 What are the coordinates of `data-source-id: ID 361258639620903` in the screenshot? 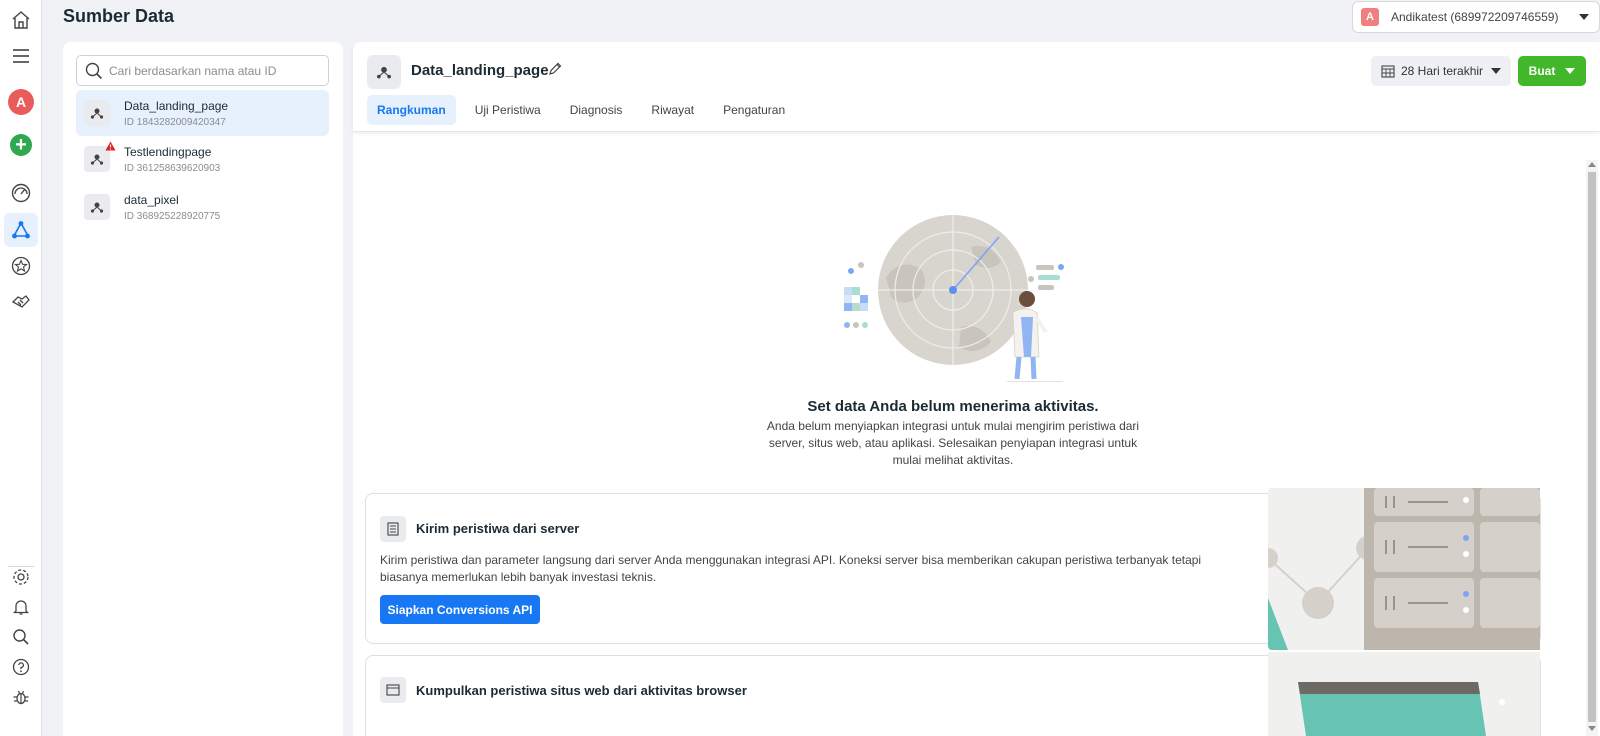 It's located at (172, 168).